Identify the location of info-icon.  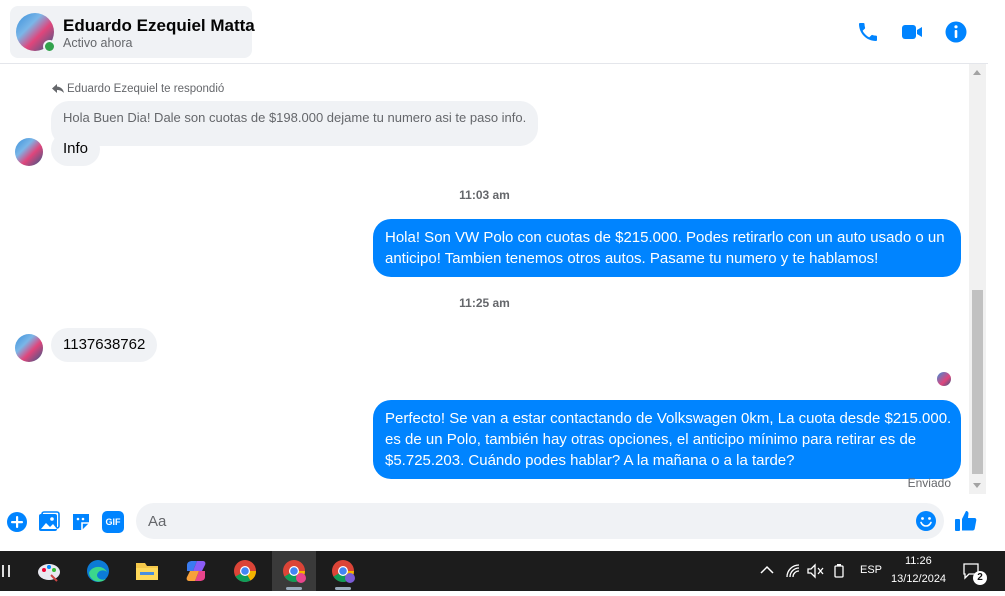
(956, 32).